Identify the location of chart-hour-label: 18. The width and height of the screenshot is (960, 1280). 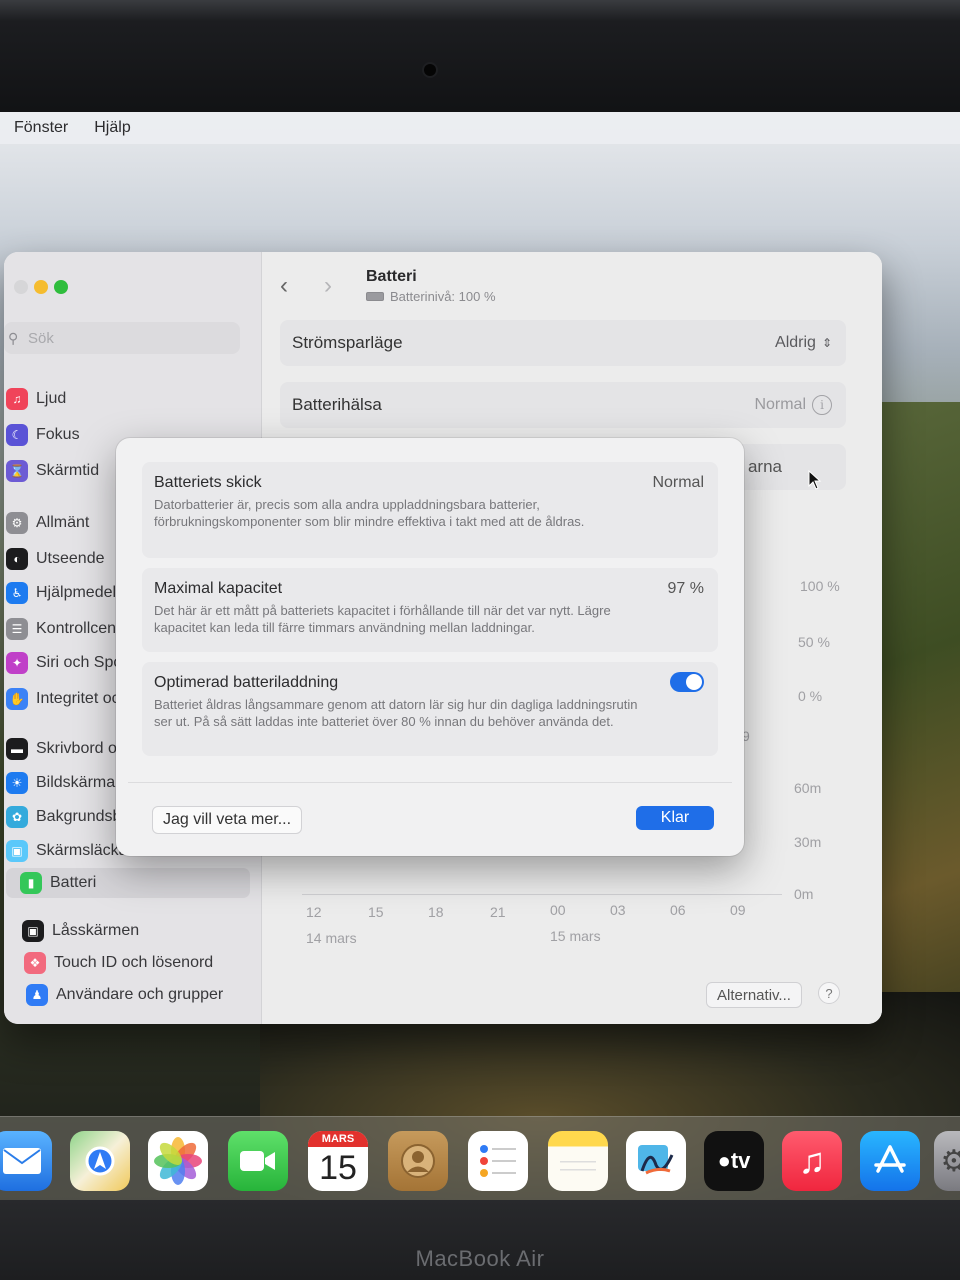
(436, 912).